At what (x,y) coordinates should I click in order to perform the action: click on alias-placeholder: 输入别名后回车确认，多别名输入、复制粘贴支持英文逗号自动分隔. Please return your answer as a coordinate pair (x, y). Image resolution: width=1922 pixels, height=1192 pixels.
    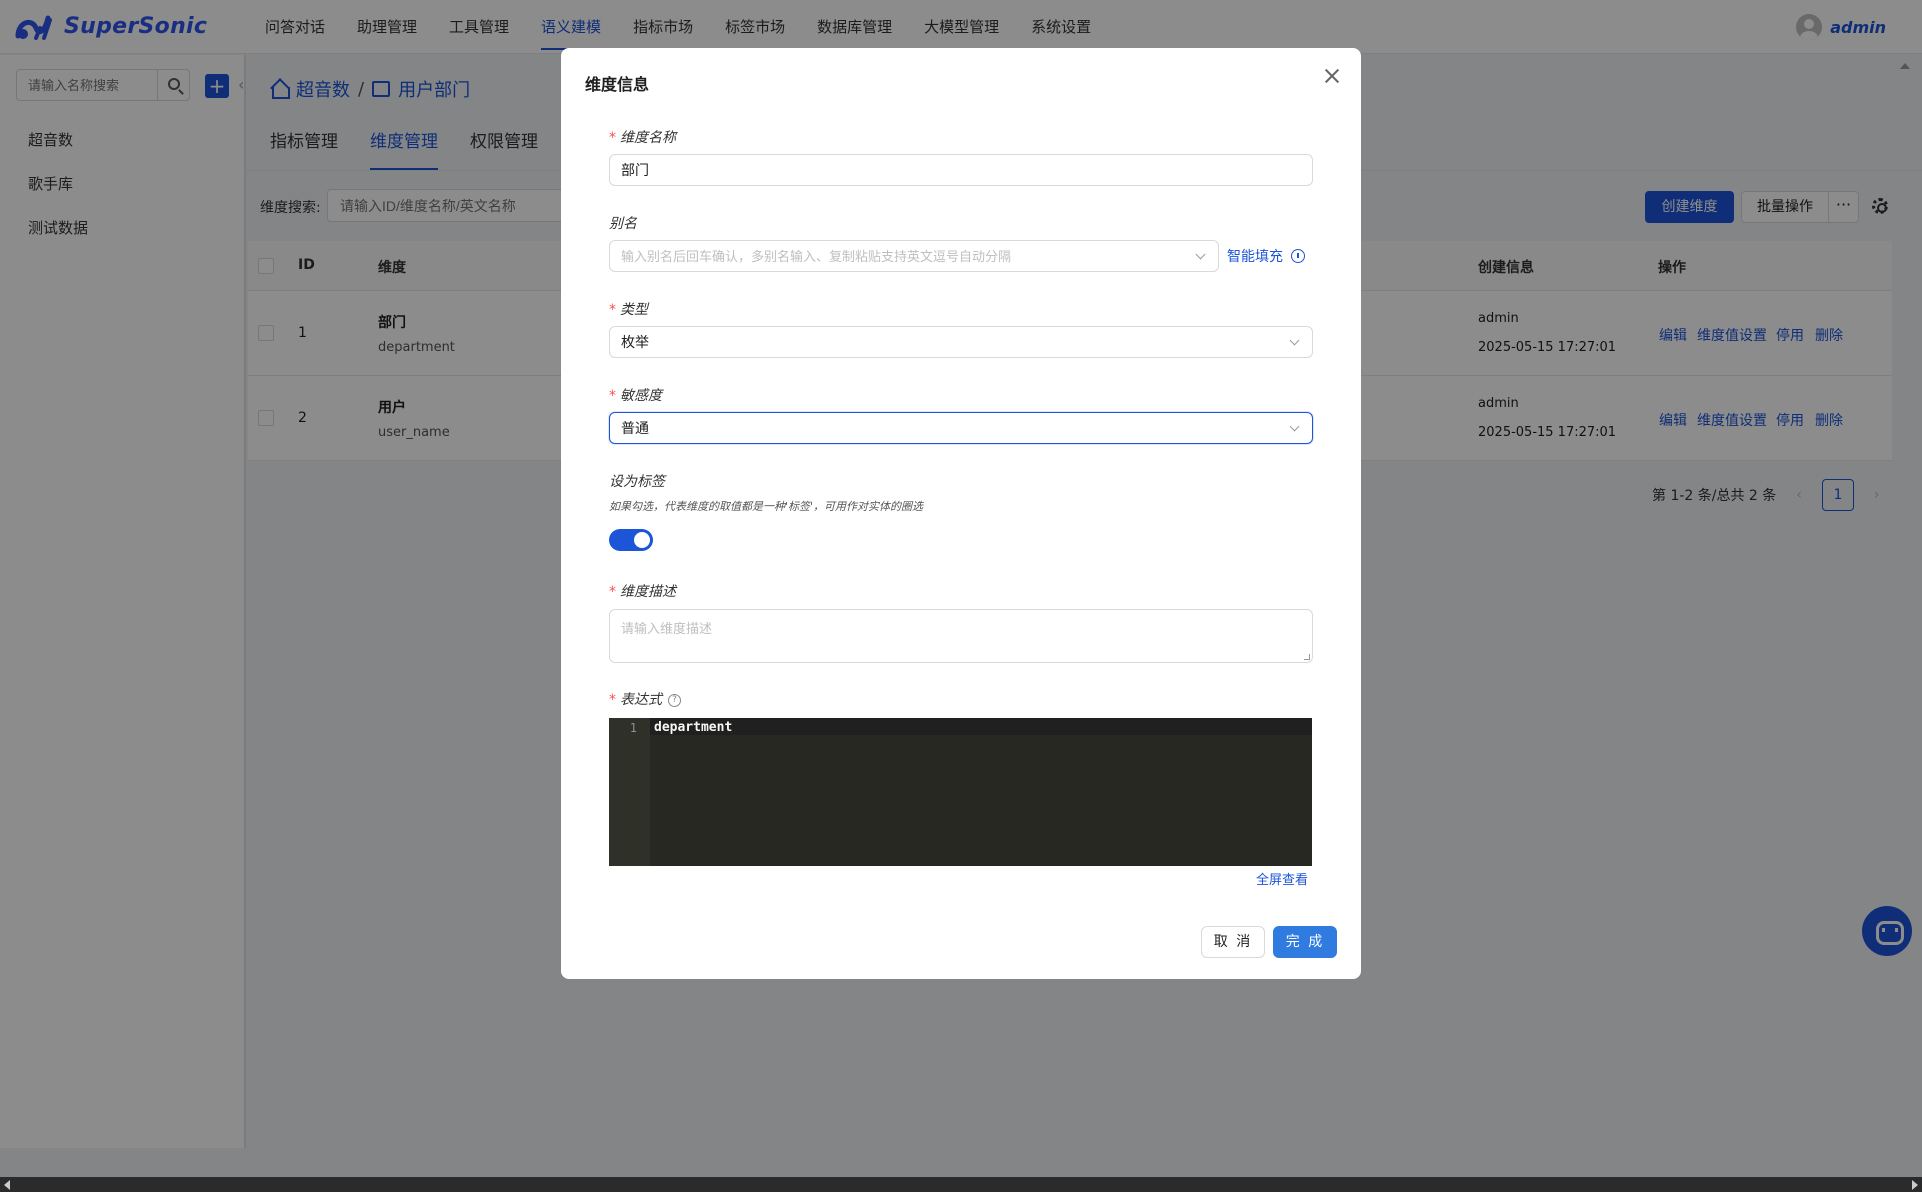
    Looking at the image, I should click on (816, 256).